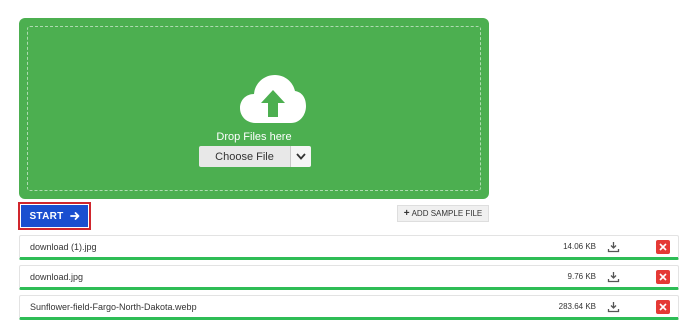  I want to click on choose-file-button-group: Choose File, so click(255, 156).